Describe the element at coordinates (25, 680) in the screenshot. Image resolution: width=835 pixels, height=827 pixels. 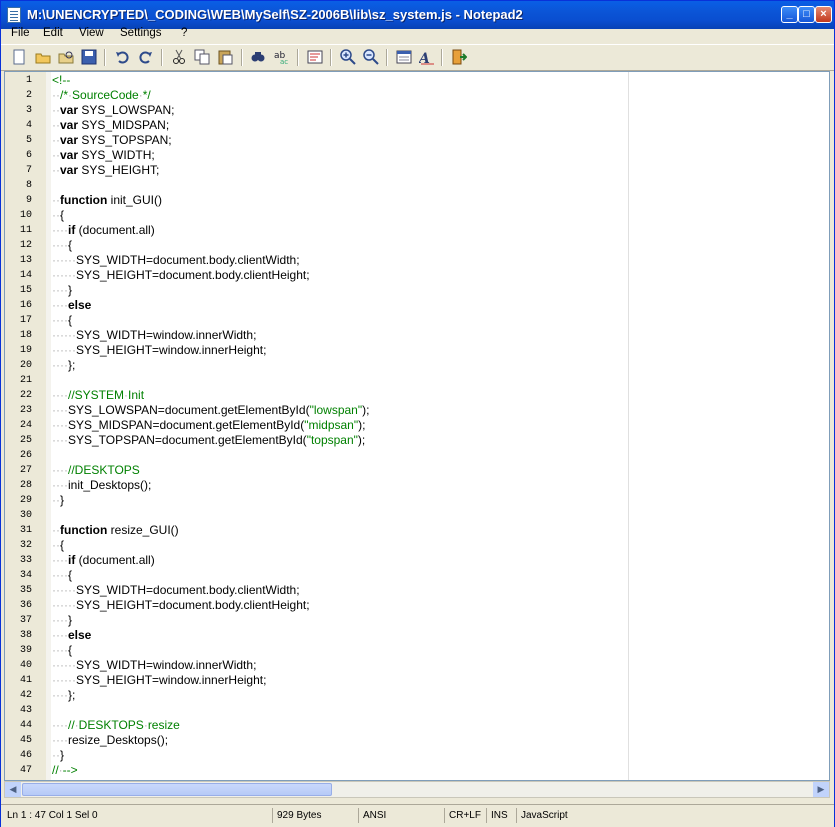
I see `line-number: 41` at that location.